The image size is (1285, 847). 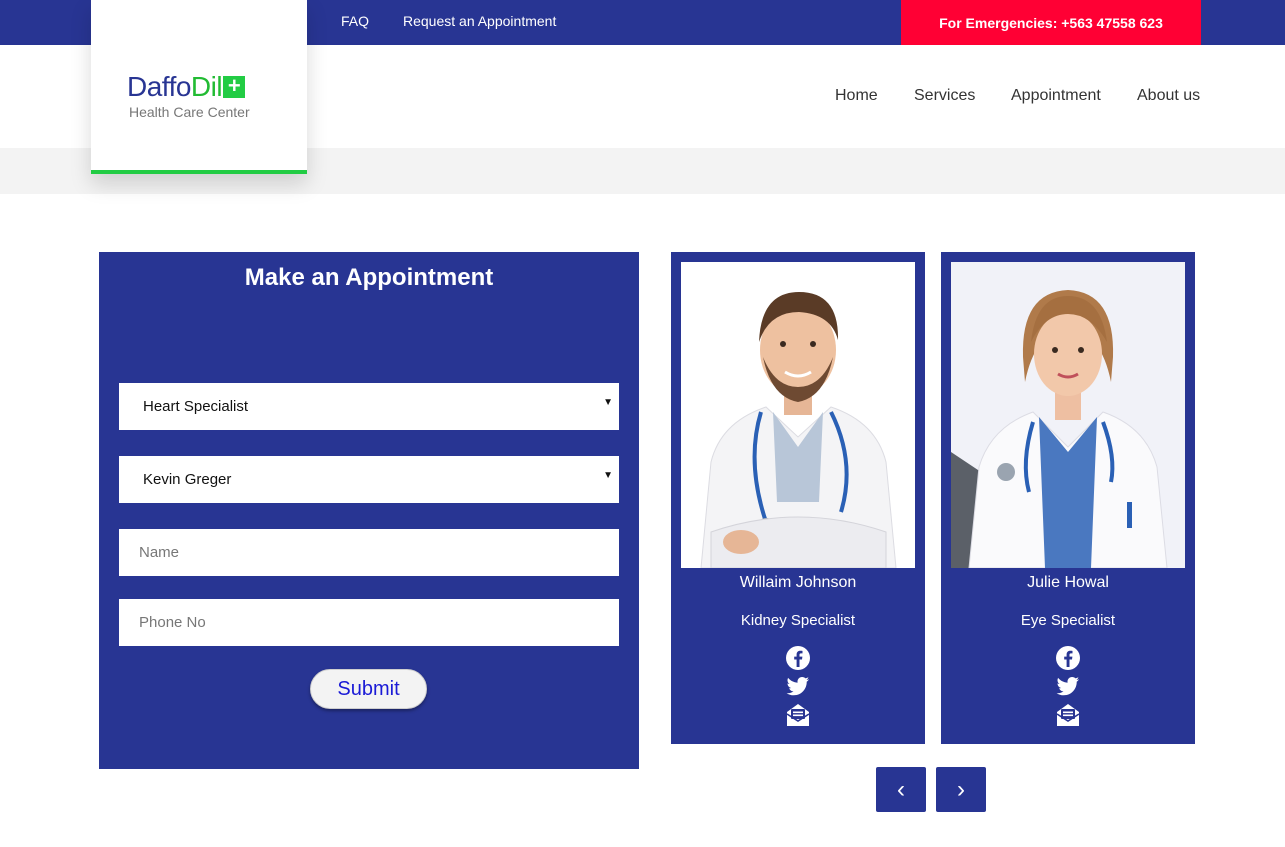 What do you see at coordinates (369, 552) in the screenshot?
I see `name-input: Name` at bounding box center [369, 552].